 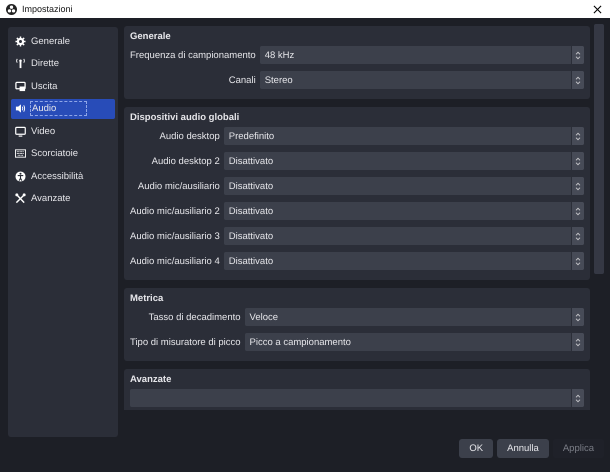 What do you see at coordinates (185, 161) in the screenshot?
I see `field-label: Audio desktop 2` at bounding box center [185, 161].